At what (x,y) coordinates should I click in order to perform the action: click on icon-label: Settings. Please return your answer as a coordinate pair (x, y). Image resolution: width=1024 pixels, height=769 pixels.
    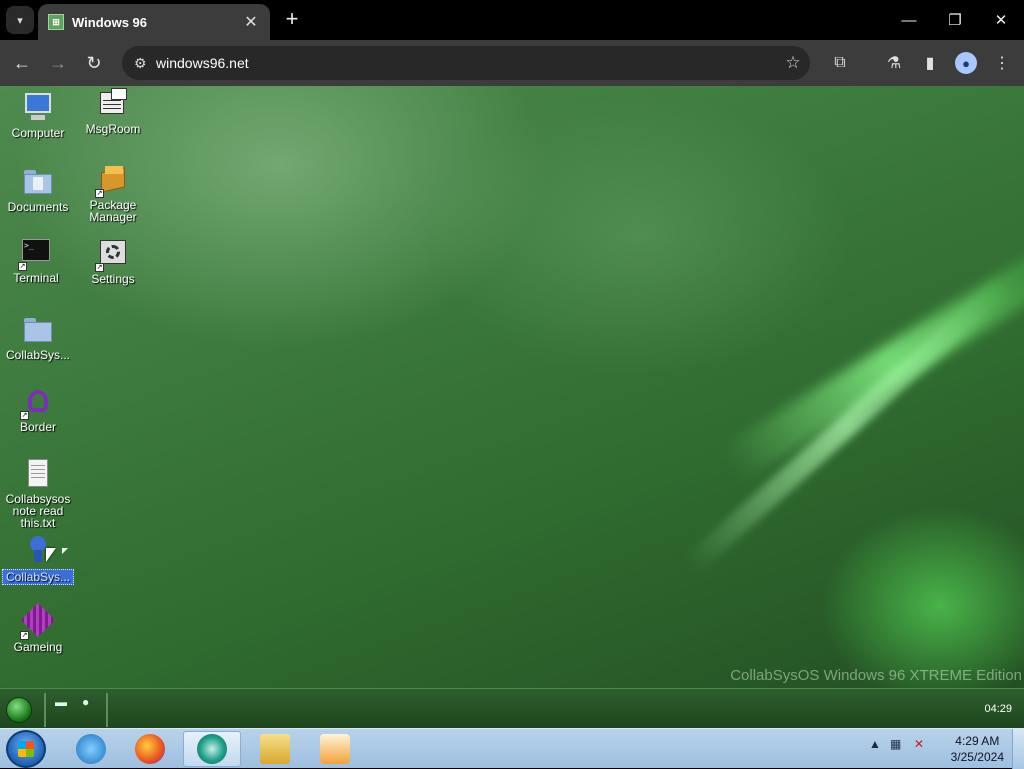
    Looking at the image, I should click on (113, 279).